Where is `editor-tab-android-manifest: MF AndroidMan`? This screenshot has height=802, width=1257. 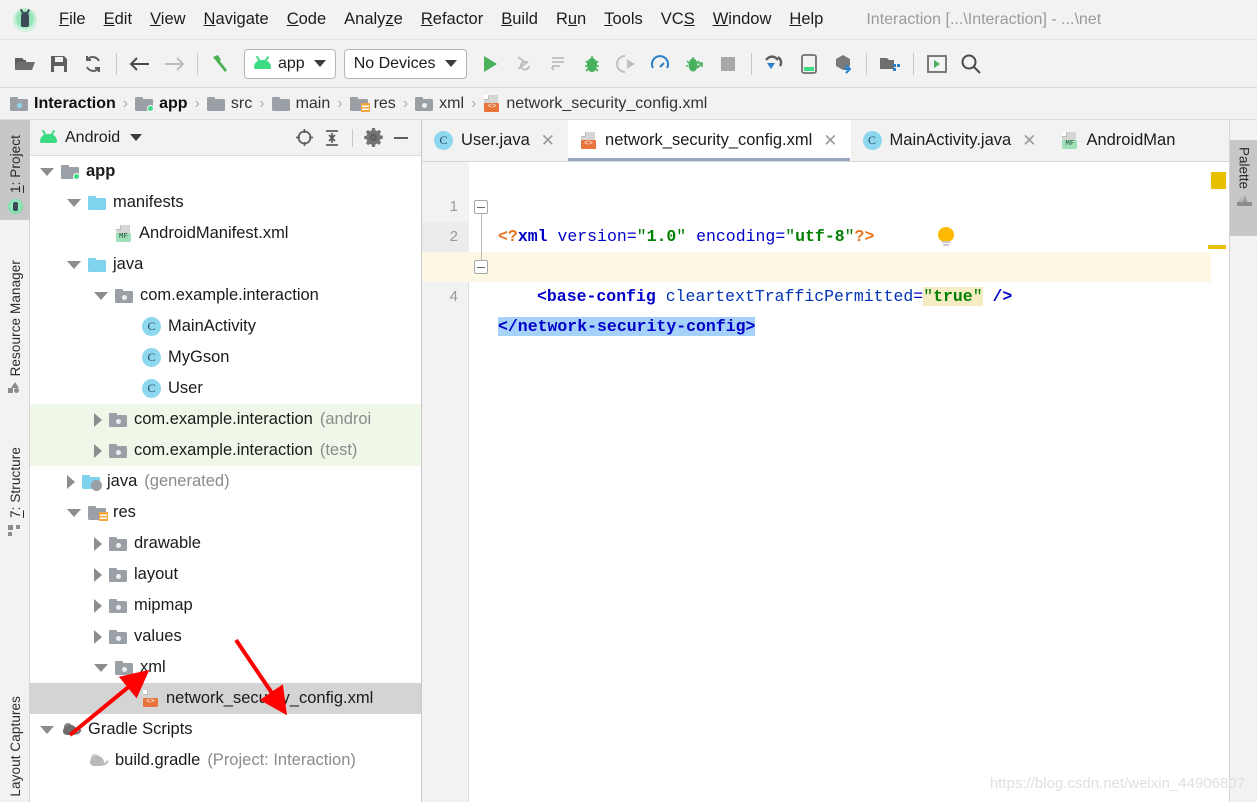
editor-tab-android-manifest: MF AndroidMan is located at coordinates (1118, 140).